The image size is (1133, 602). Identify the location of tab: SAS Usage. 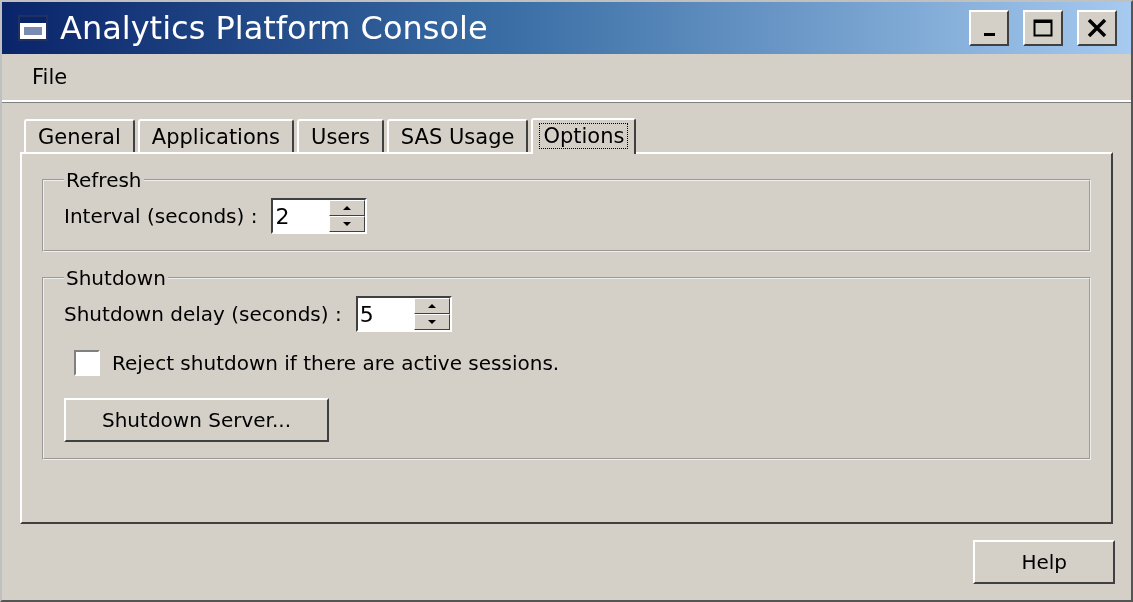
(457, 135).